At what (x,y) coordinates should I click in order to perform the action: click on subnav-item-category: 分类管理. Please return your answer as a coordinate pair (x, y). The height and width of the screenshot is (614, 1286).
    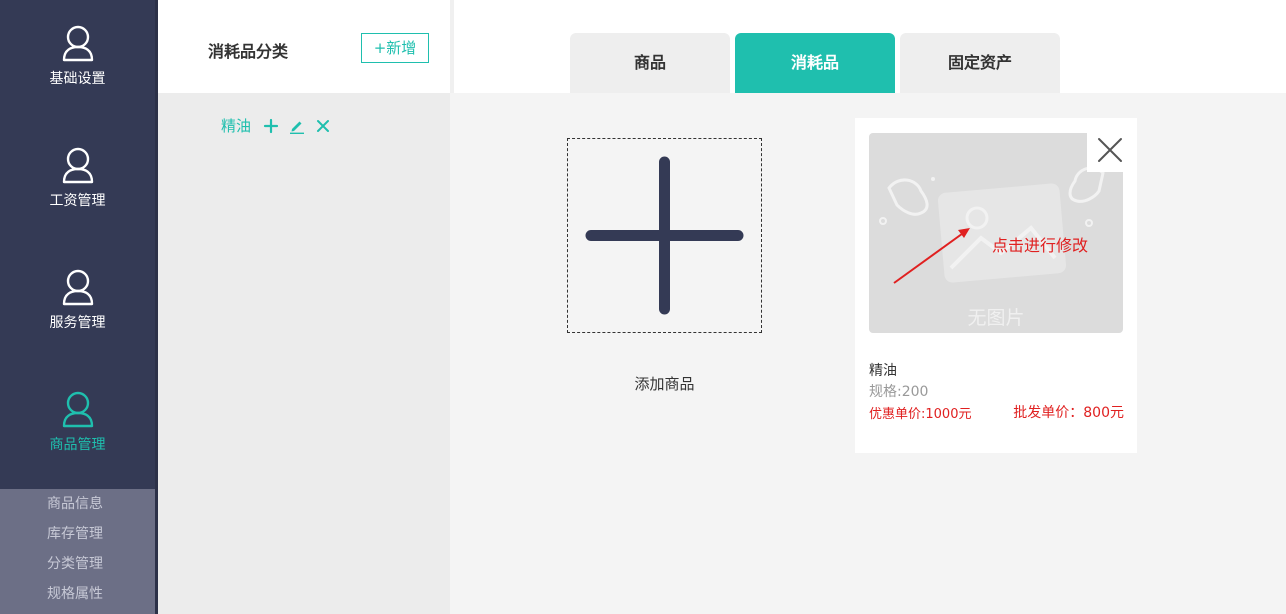
    Looking at the image, I should click on (77, 564).